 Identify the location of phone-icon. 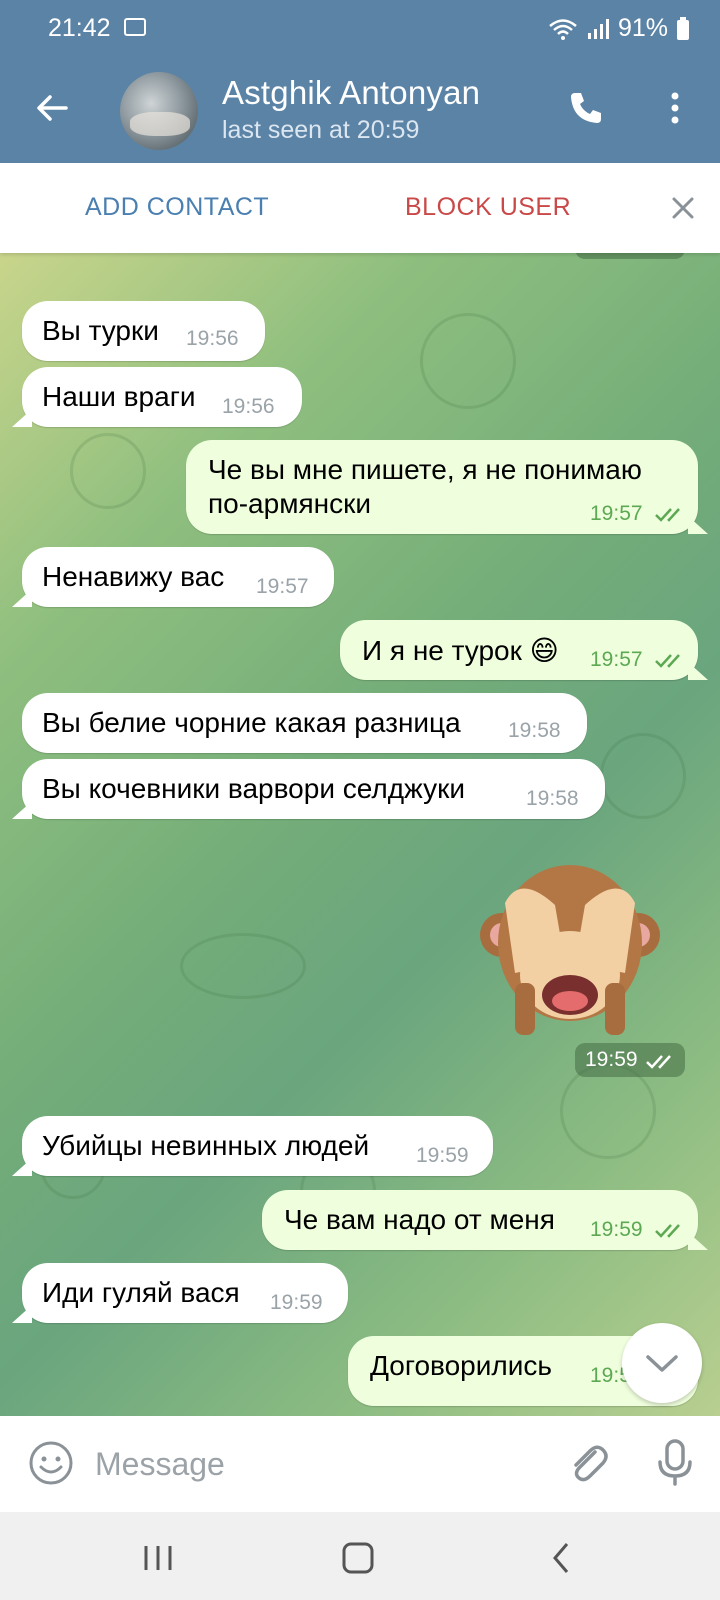
(586, 108).